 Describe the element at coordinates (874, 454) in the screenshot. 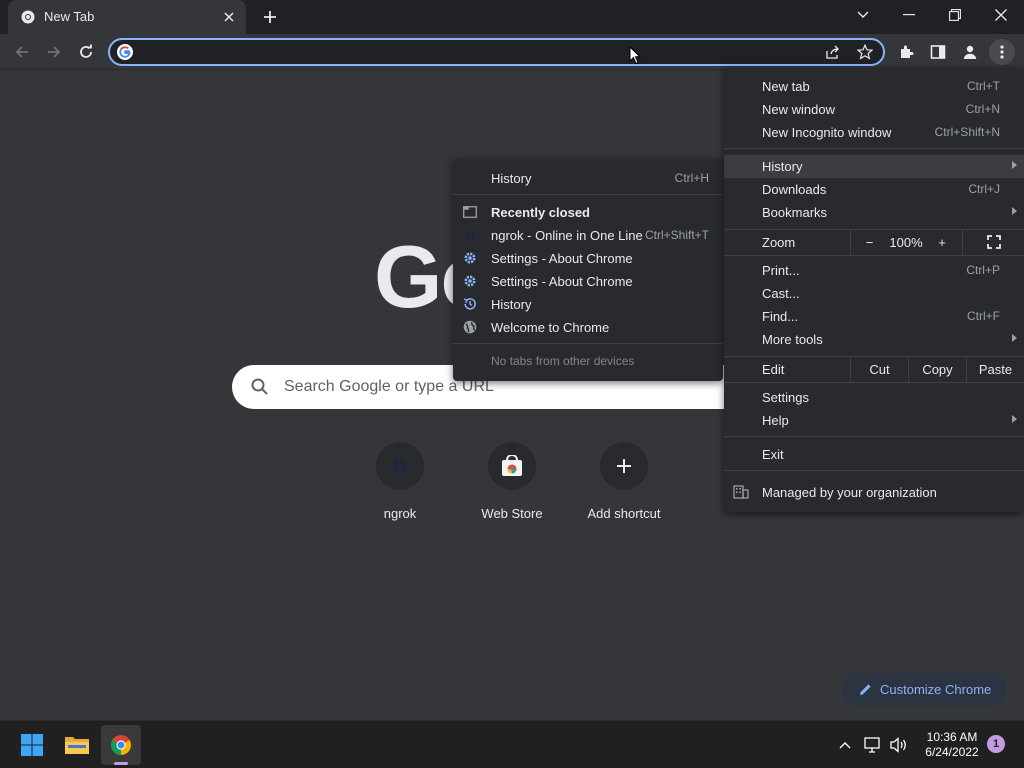

I see `menu-item-exit: Exit` at that location.